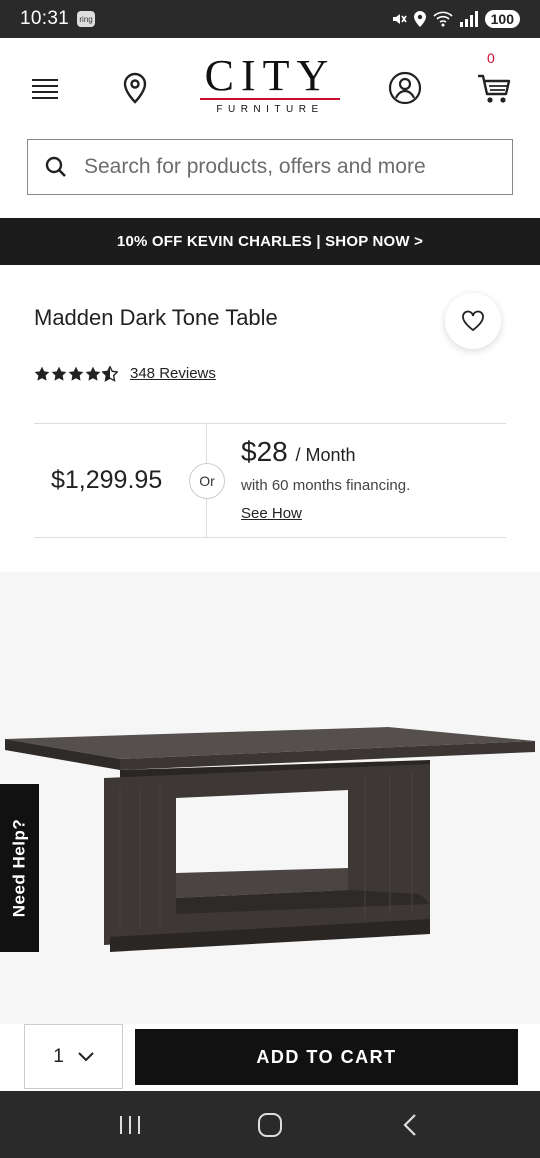 This screenshot has width=540, height=1158. I want to click on home-icon, so click(270, 1125).